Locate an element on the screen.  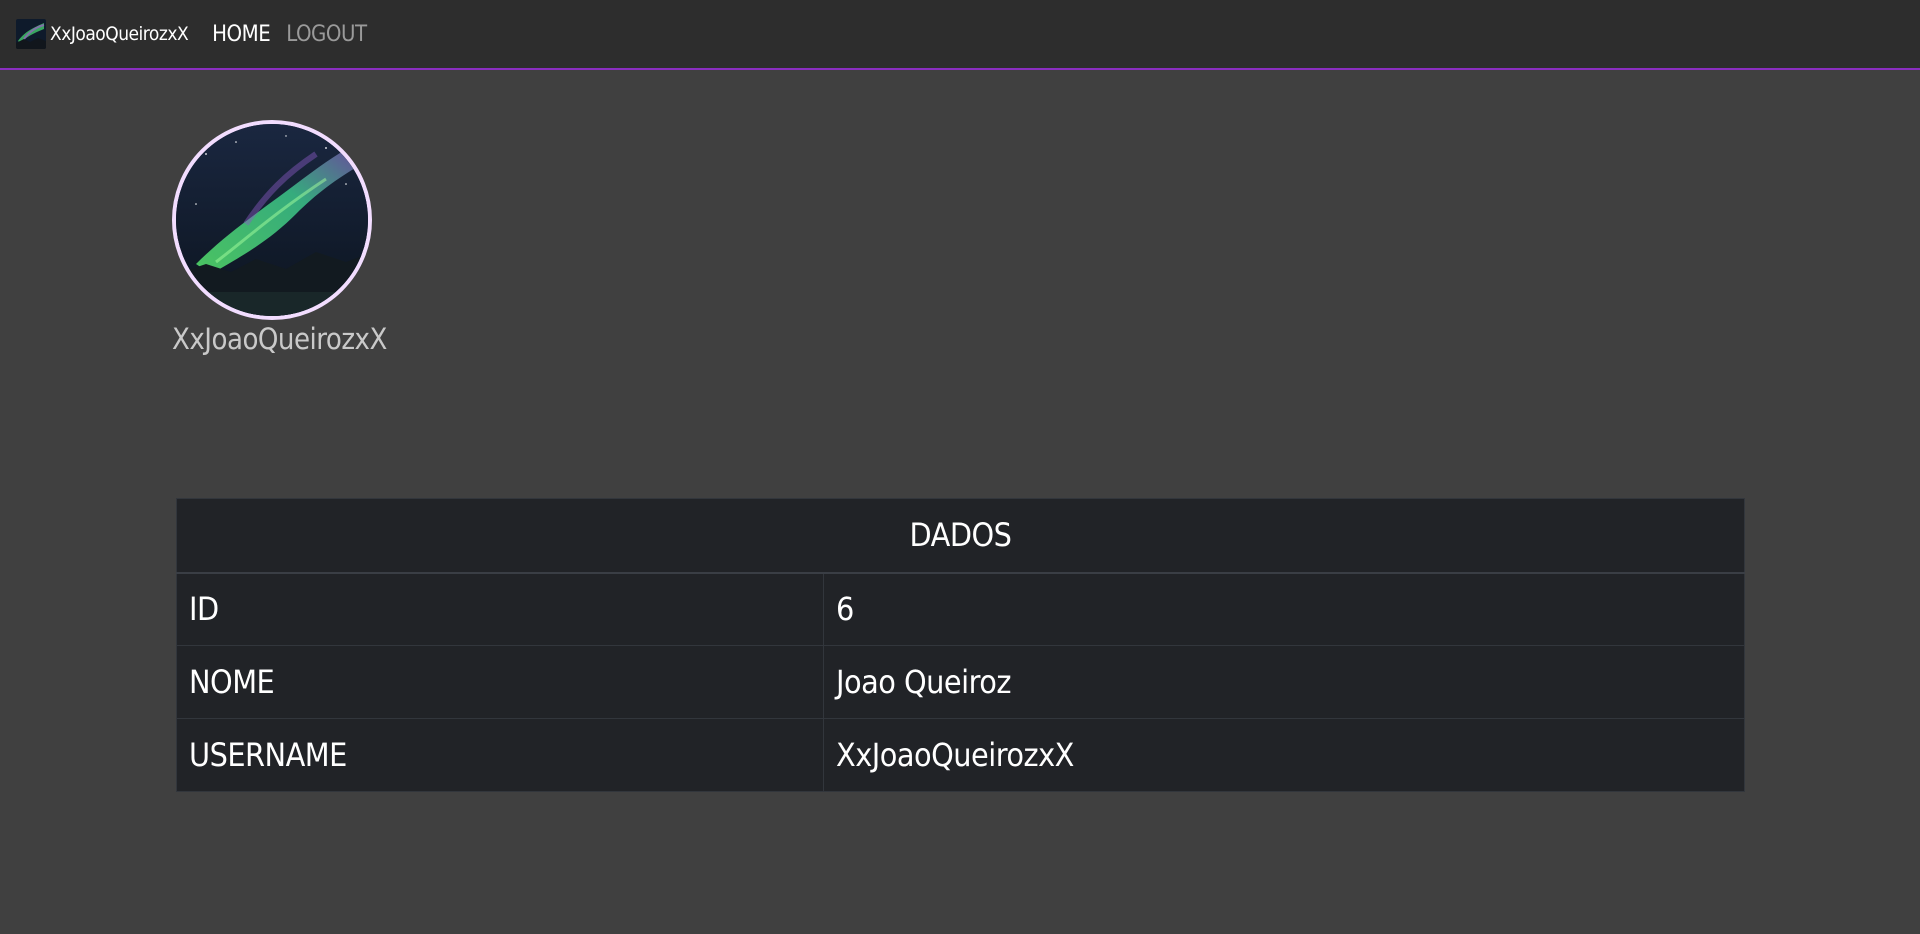
brand-label: XxJoaoQueirozxX is located at coordinates (119, 34).